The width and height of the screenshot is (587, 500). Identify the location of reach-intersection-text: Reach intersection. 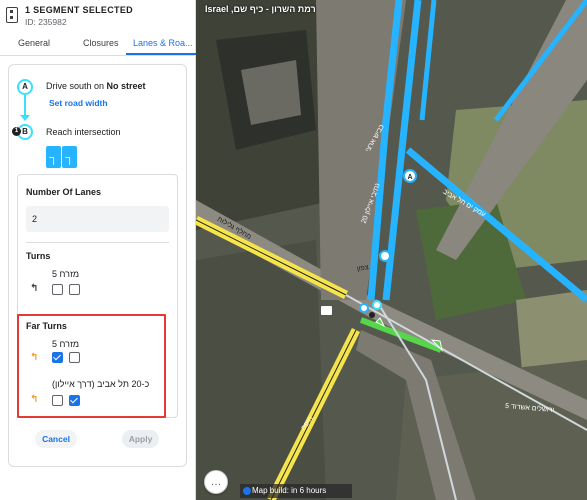
(83, 132).